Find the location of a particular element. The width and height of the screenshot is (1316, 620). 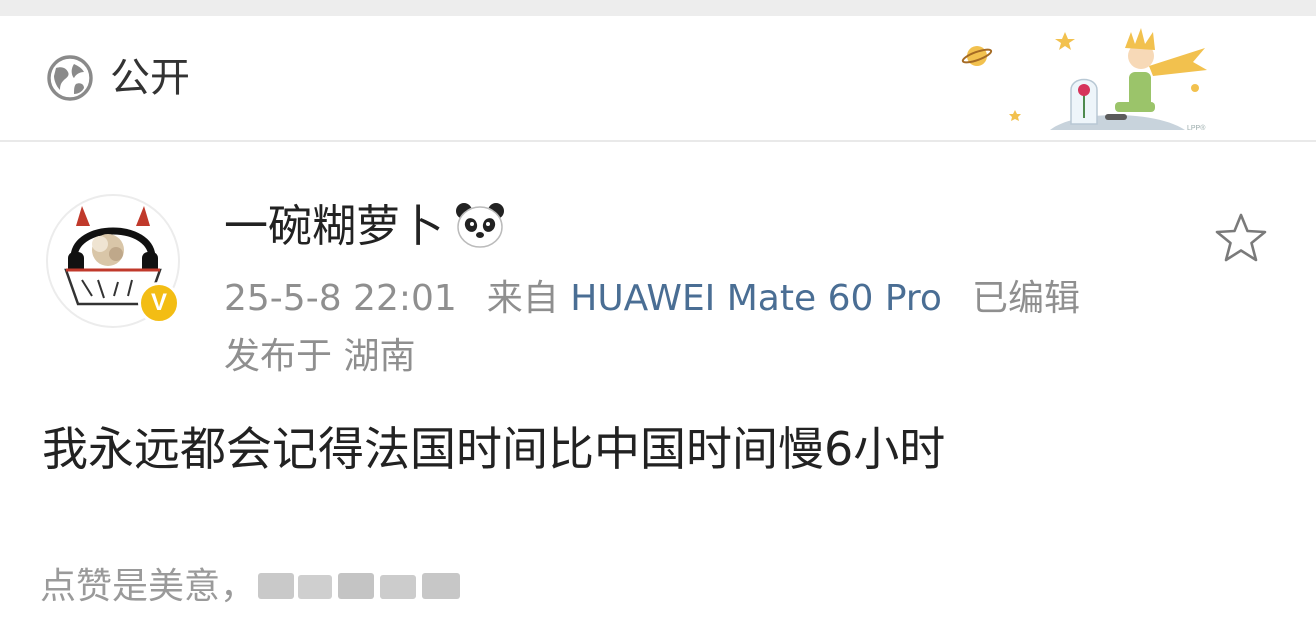

header-divider is located at coordinates (658, 141).